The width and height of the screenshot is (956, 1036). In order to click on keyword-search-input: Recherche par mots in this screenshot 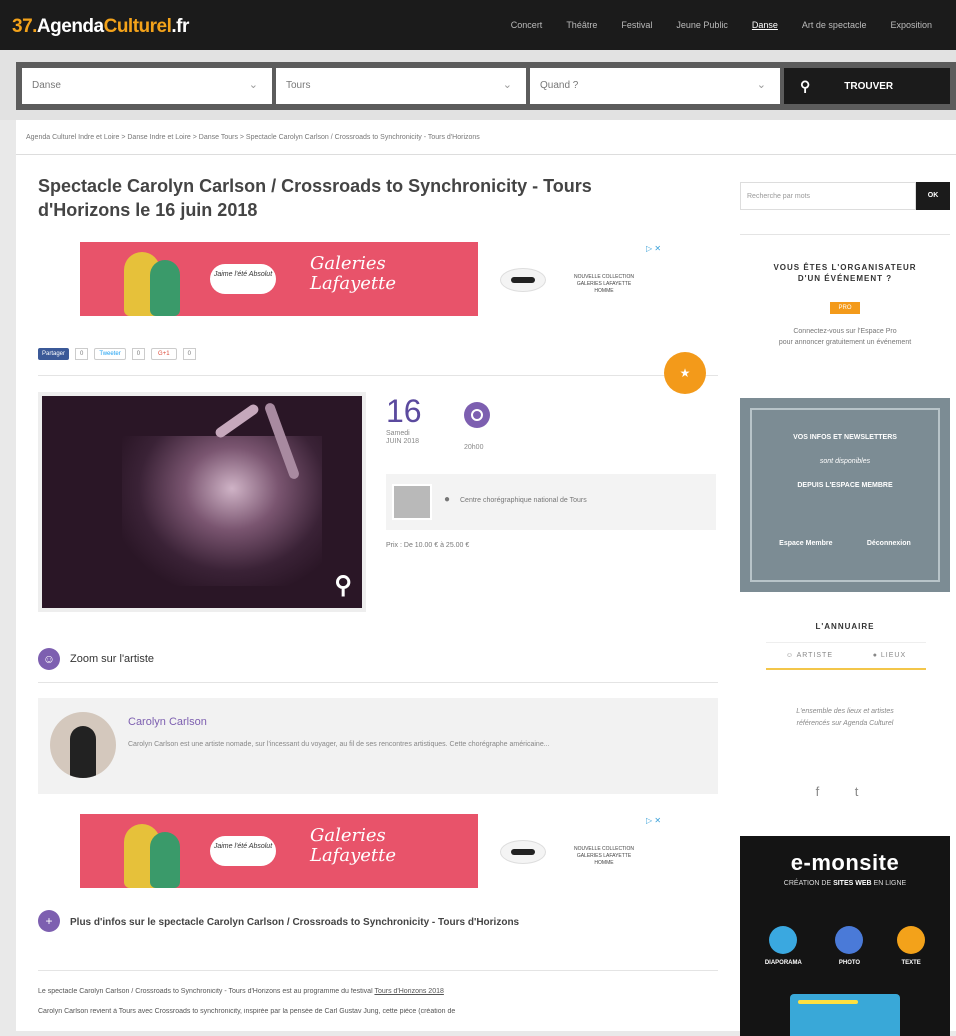, I will do `click(828, 196)`.